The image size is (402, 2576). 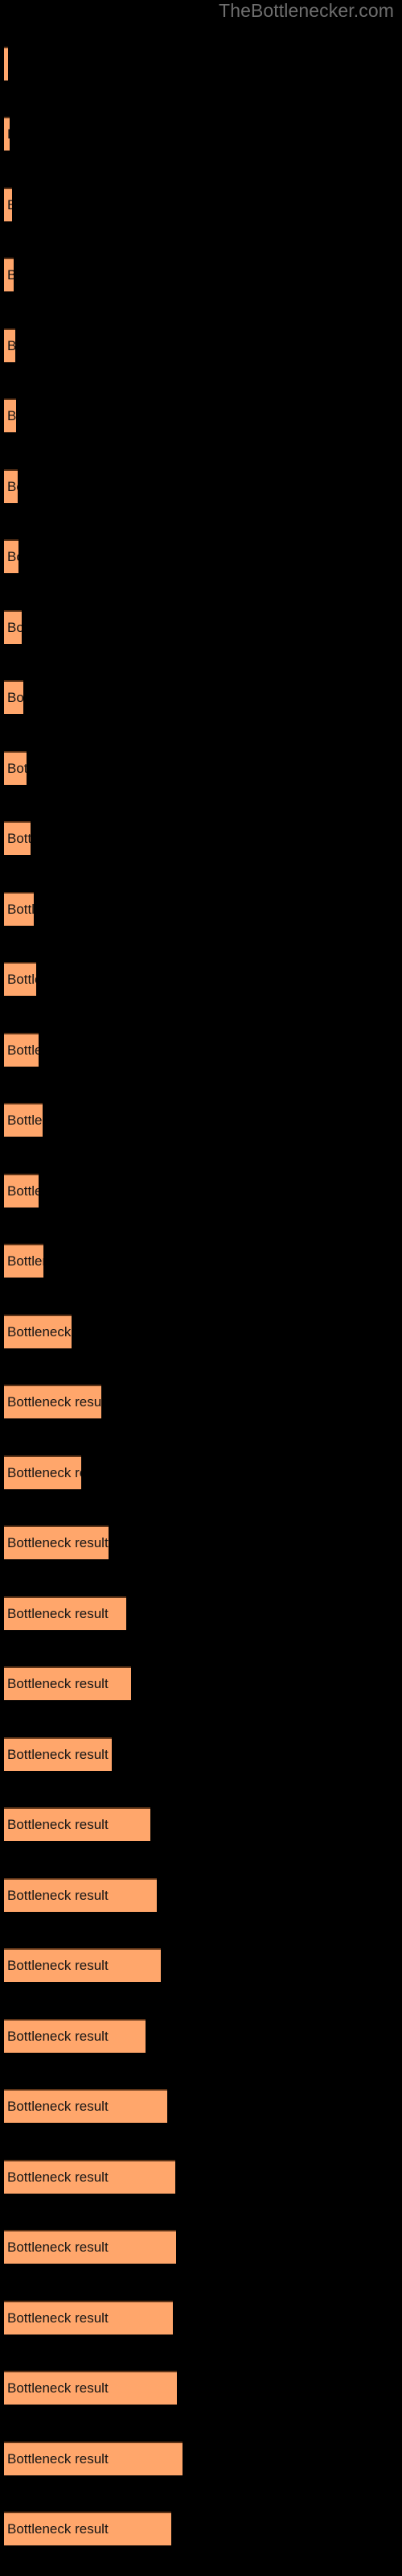 What do you see at coordinates (201, 13) in the screenshot?
I see `site-header: TheBottlenecker.com` at bounding box center [201, 13].